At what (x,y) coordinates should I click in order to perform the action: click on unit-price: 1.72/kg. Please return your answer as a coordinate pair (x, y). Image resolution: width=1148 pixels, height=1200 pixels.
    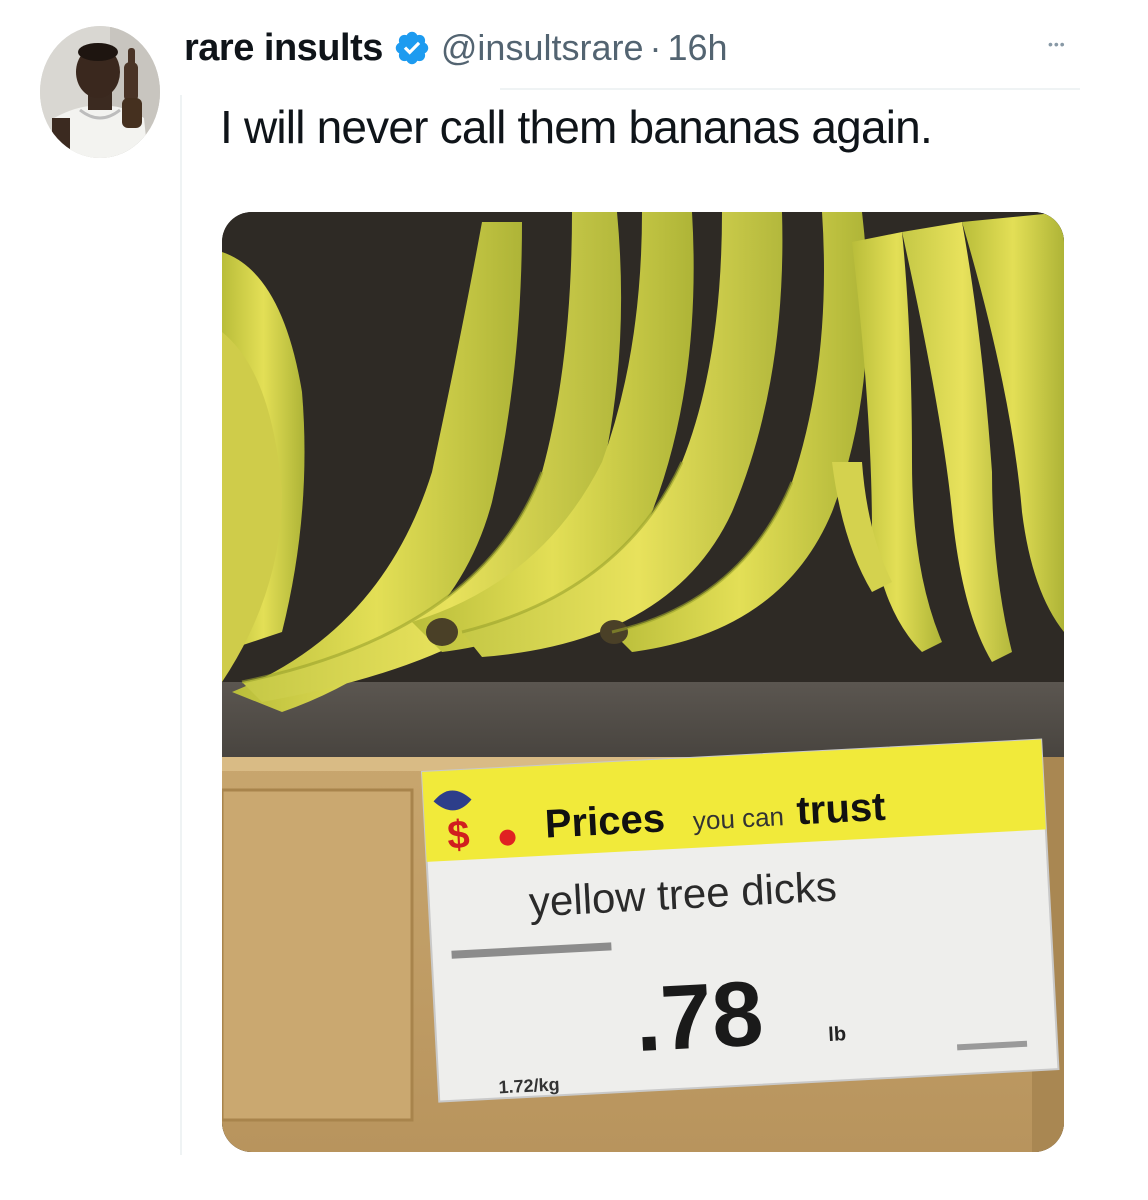
    Looking at the image, I should click on (529, 1085).